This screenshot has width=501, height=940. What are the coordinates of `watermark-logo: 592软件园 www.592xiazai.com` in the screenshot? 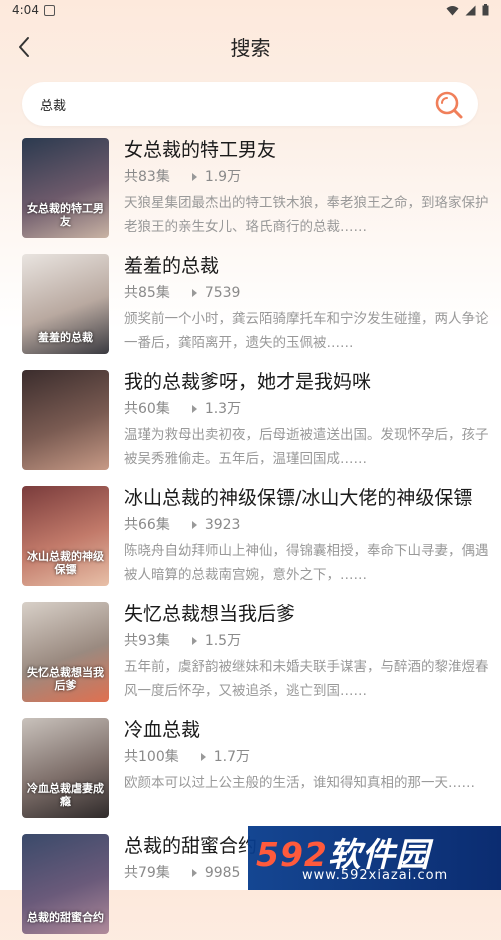 It's located at (374, 858).